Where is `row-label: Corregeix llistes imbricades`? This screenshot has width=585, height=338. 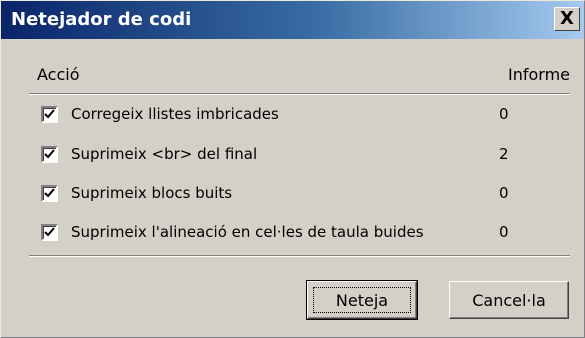
row-label: Corregeix llistes imbricades is located at coordinates (175, 114).